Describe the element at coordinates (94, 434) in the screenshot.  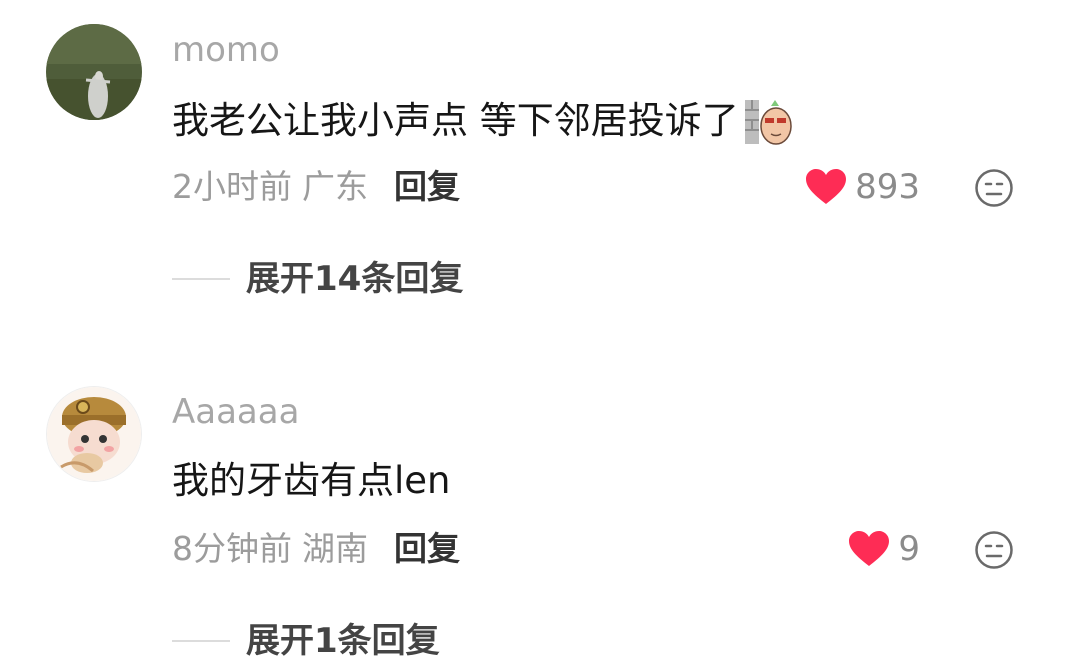
I see `avatar` at that location.